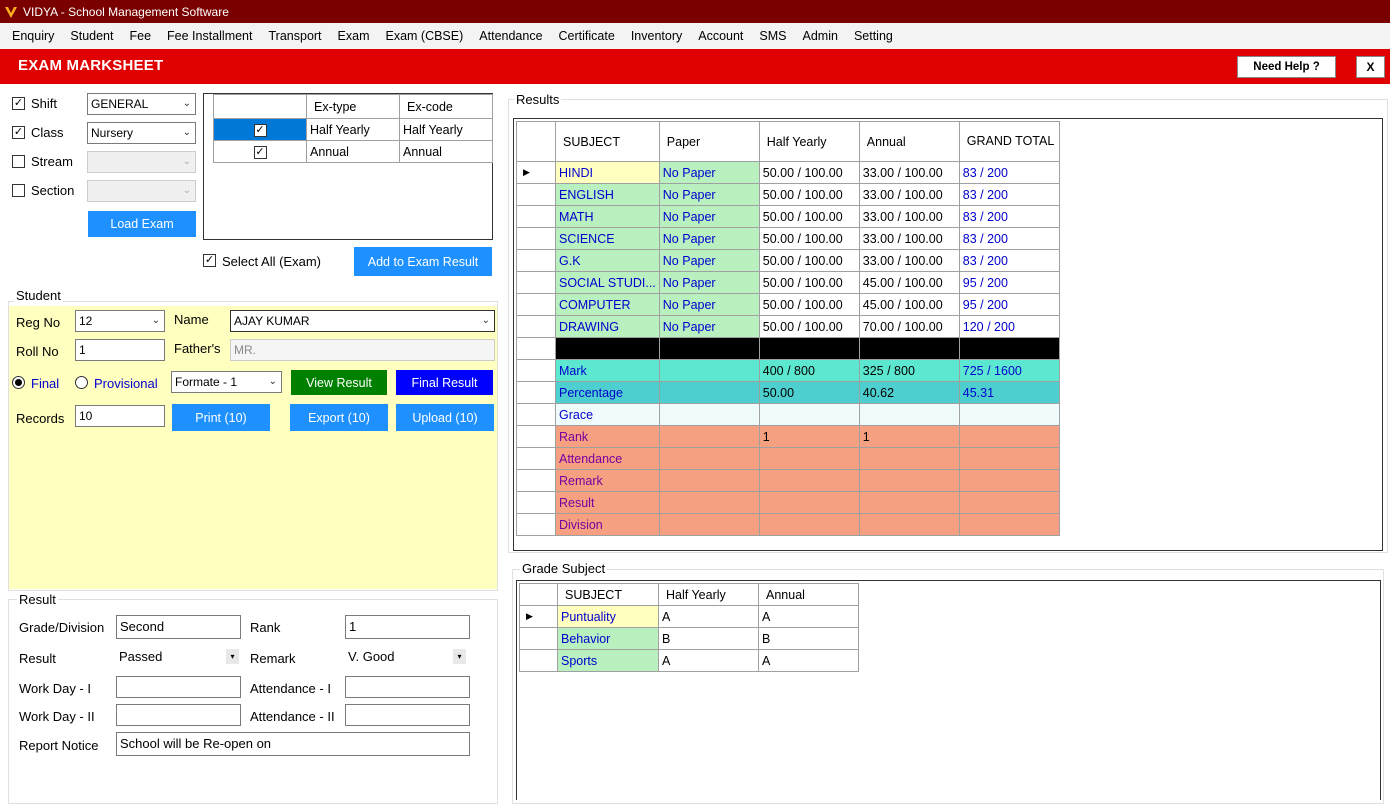 This screenshot has height=804, width=1390. What do you see at coordinates (209, 36) in the screenshot?
I see `menu-fee-installment: Fee Installment` at bounding box center [209, 36].